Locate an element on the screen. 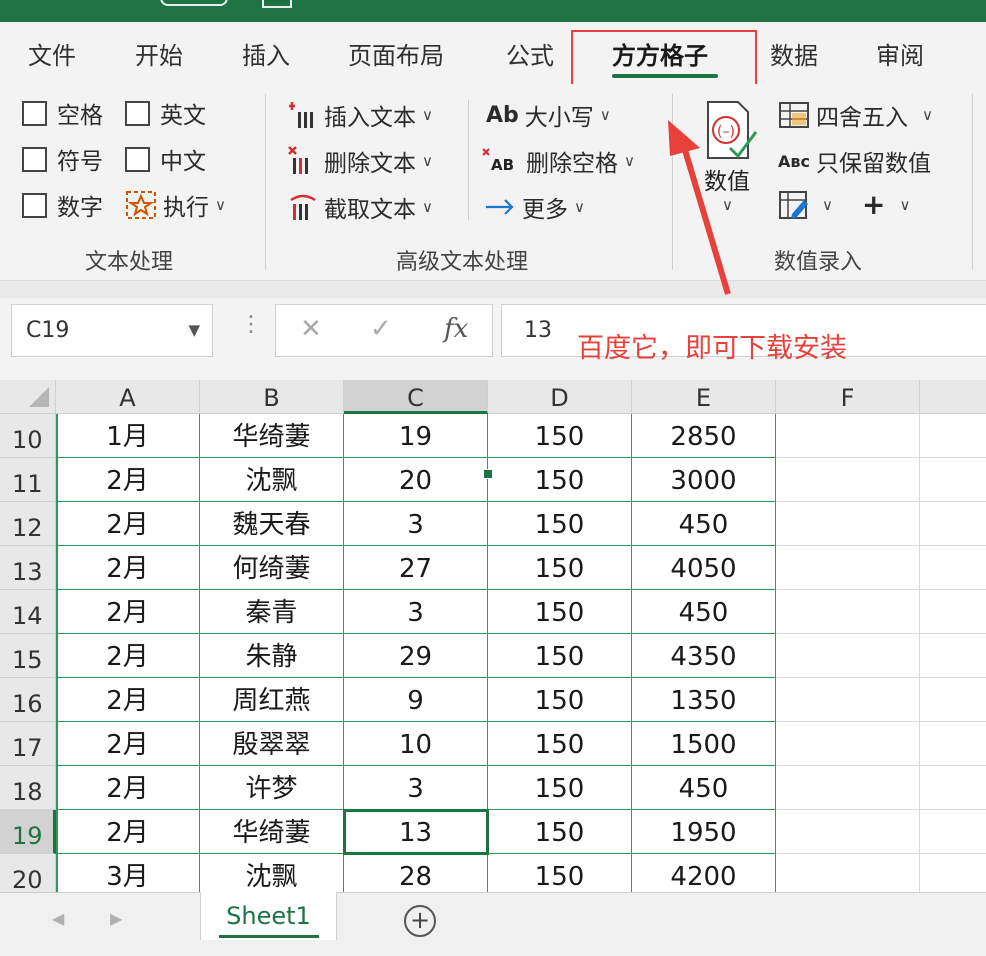 The height and width of the screenshot is (956, 986). cancel-icon: ✕ is located at coordinates (311, 329).